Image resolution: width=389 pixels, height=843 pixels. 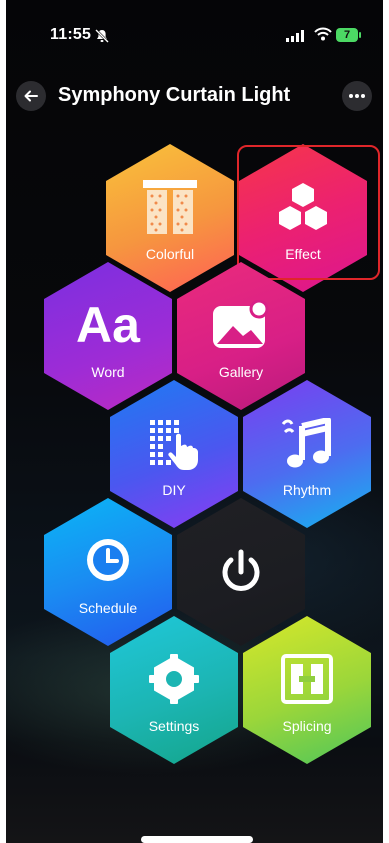 What do you see at coordinates (307, 490) in the screenshot?
I see `rhythm-label: Rhythm` at bounding box center [307, 490].